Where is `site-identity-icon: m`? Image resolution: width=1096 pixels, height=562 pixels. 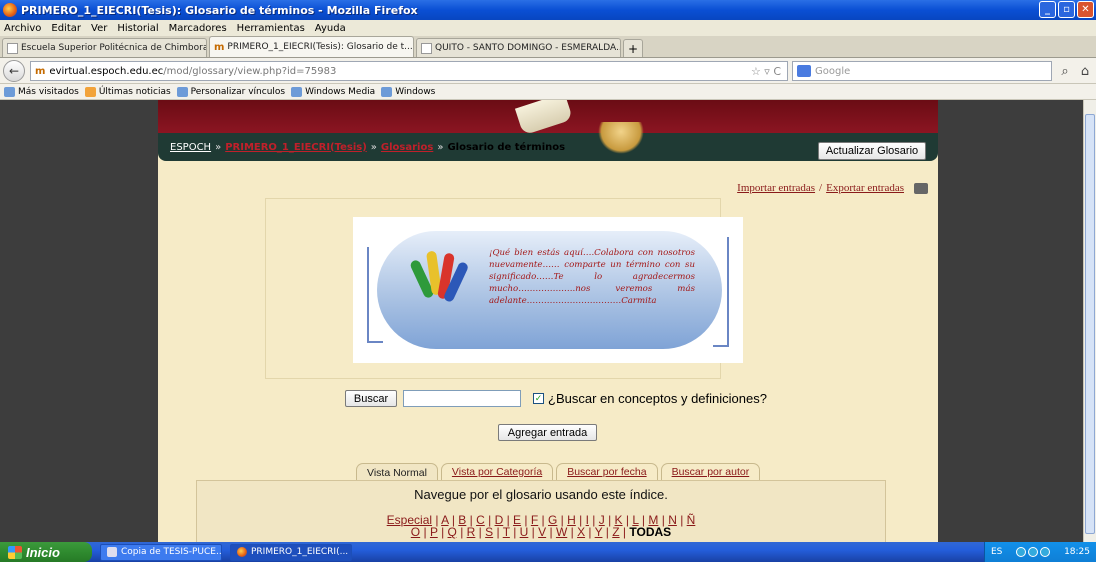
site-identity-icon: m is located at coordinates (40, 71).